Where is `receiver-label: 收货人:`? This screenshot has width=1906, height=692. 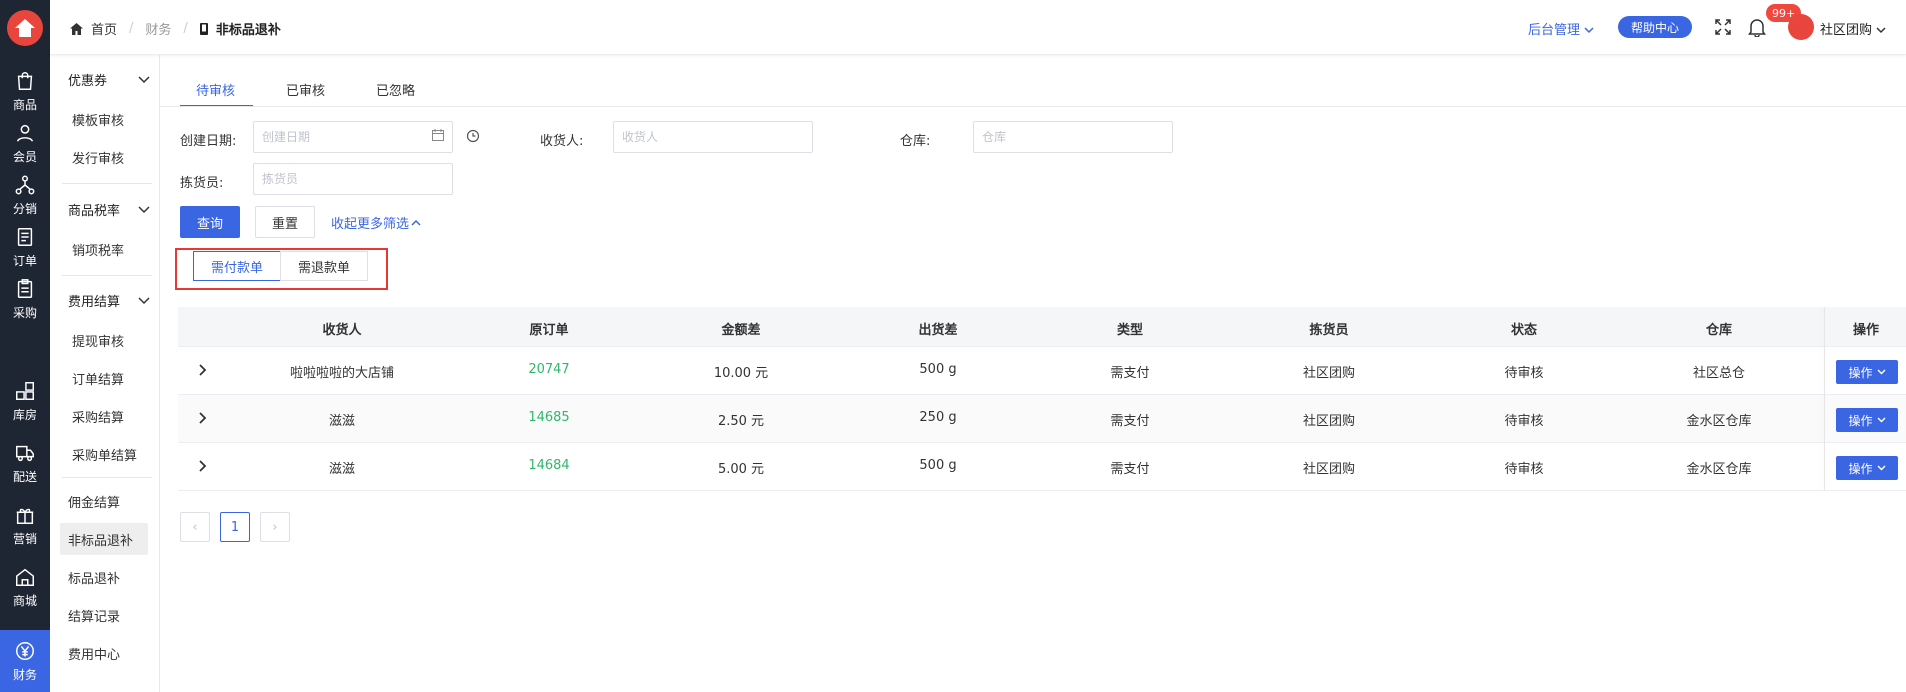 receiver-label: 收货人: is located at coordinates (562, 141).